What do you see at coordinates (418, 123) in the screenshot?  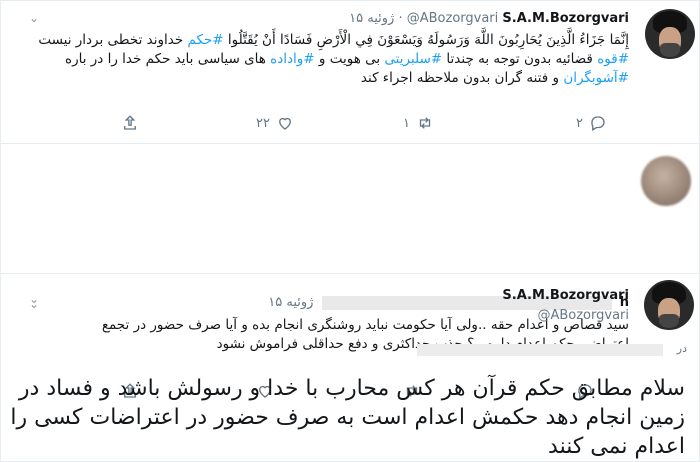 I see `retweet-button: ۱` at bounding box center [418, 123].